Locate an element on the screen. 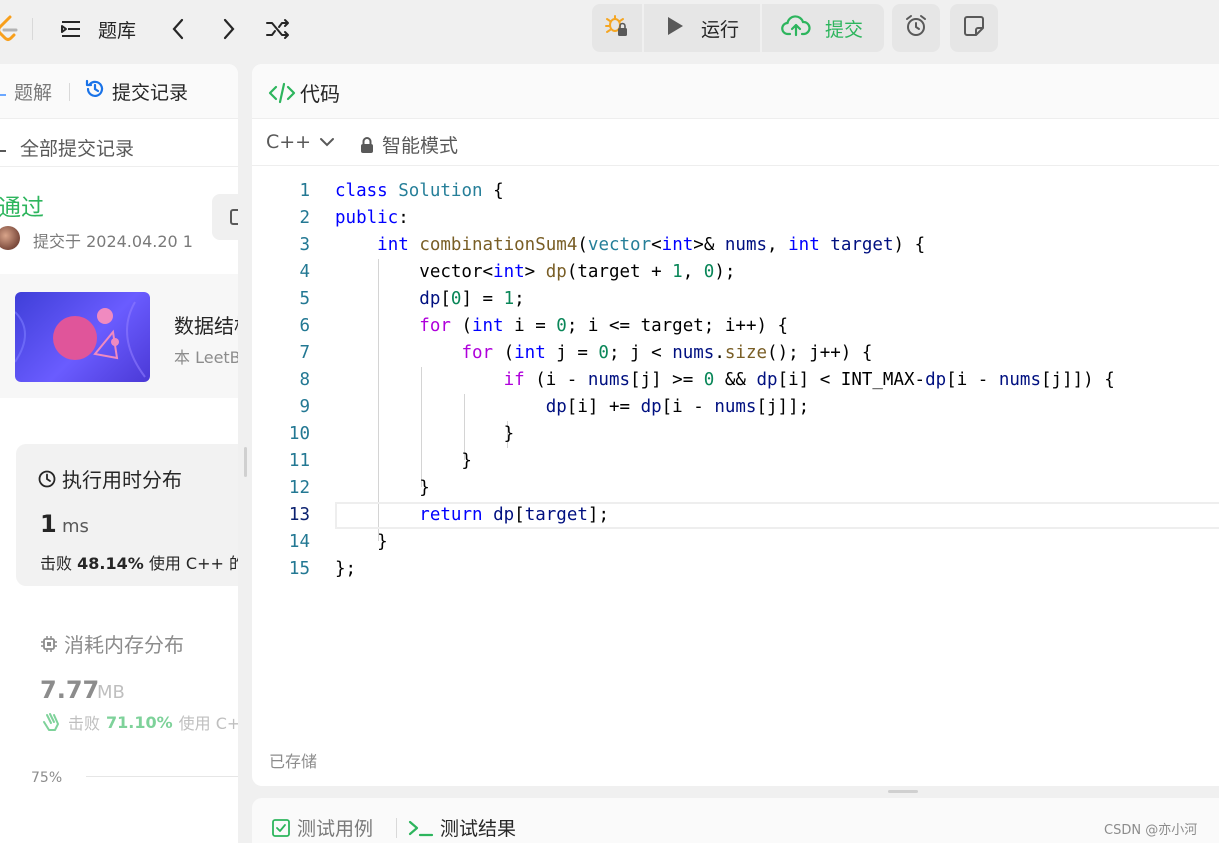  code-text: vector<int> dp(target + 1, 0); is located at coordinates (535, 272).